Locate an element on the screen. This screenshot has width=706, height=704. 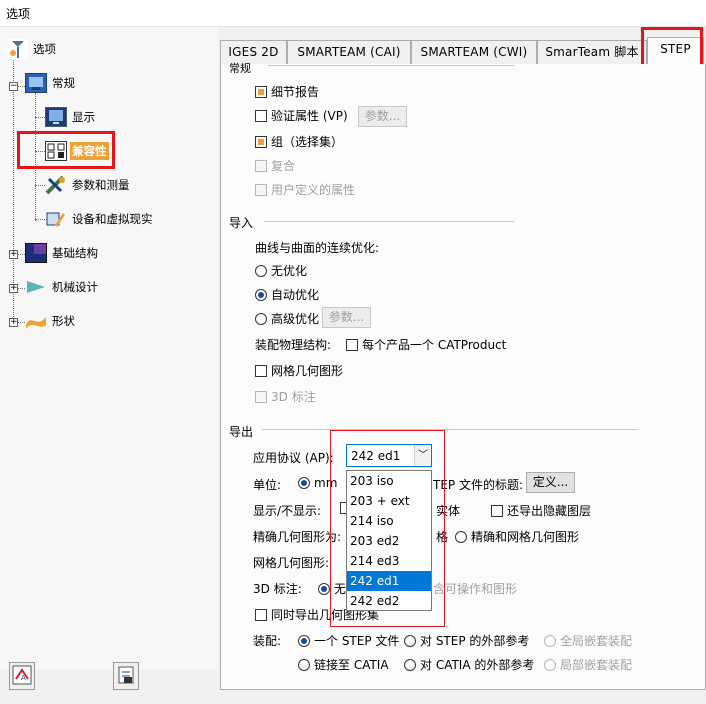
tree-label-display: 显示 is located at coordinates (83, 117).